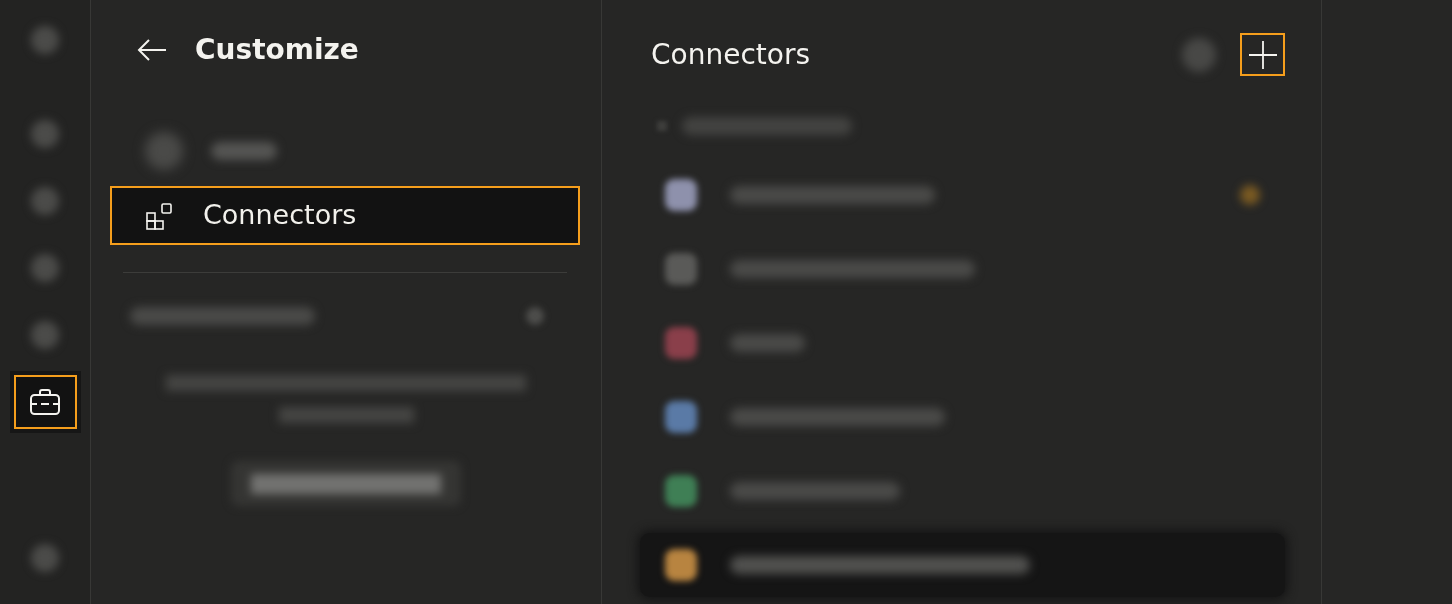 Image resolution: width=1452 pixels, height=604 pixels. Describe the element at coordinates (244, 150) in the screenshot. I see `blurred-label` at that location.